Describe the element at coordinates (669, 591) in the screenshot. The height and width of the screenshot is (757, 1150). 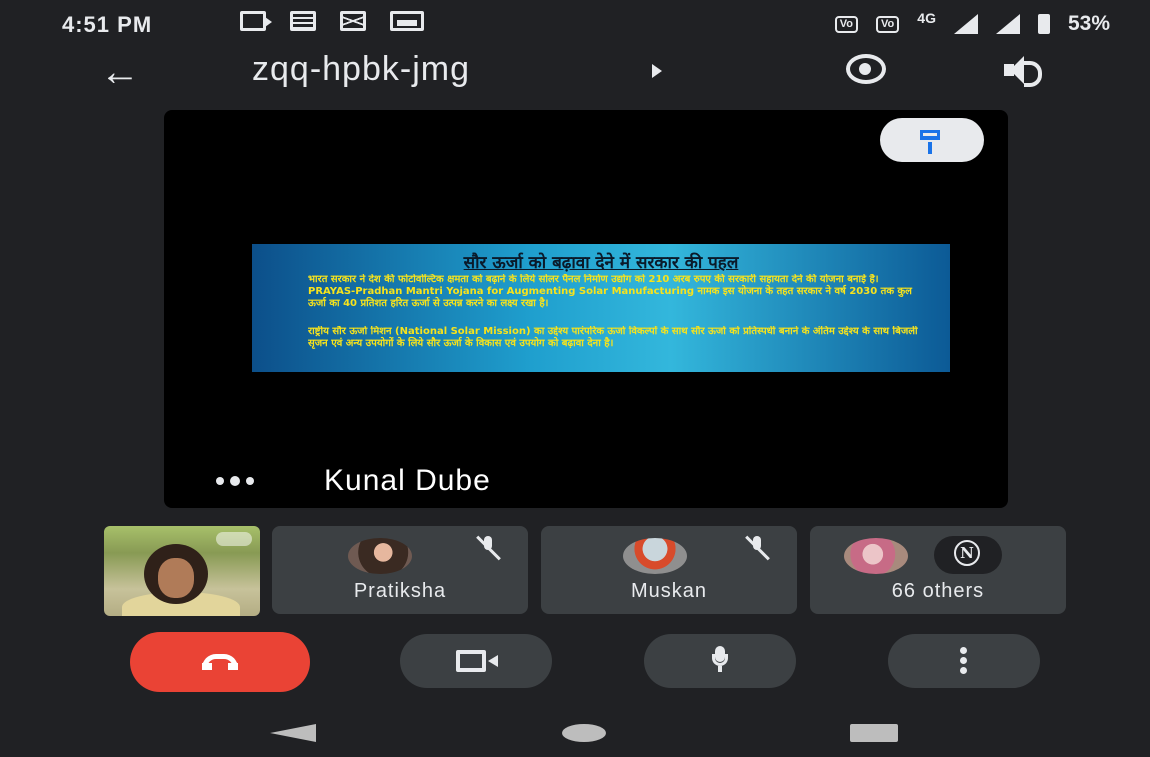
I see `participant-name: Muskan` at that location.